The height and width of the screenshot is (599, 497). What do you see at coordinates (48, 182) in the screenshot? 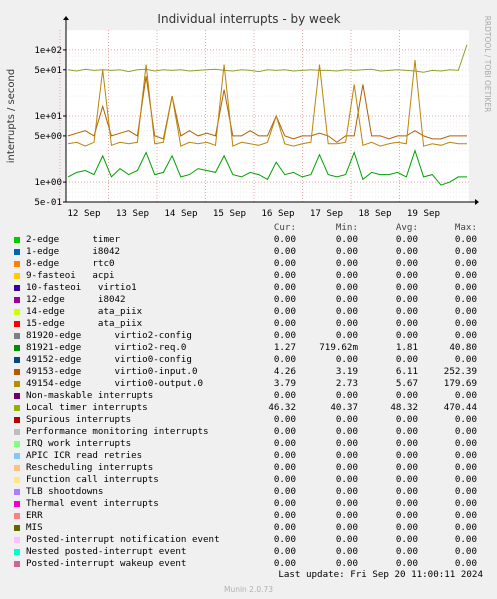
I see `y-tick-label: 1e+00` at bounding box center [48, 182].